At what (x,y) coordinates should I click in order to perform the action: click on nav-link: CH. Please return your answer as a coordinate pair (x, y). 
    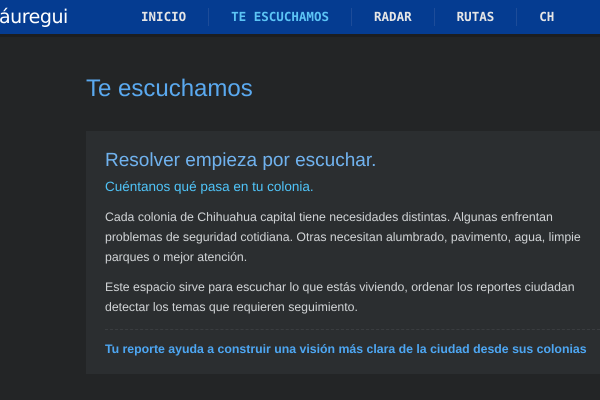
    Looking at the image, I should click on (546, 17).